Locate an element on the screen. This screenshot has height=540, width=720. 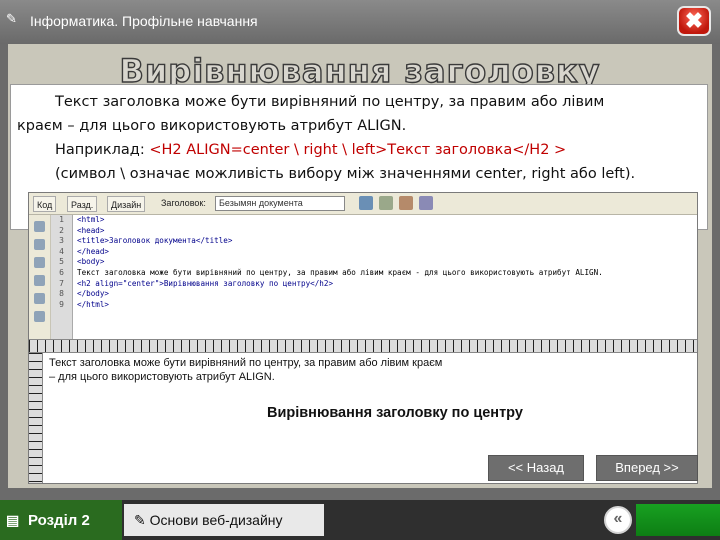
title-label: Заголовок: is located at coordinates (183, 203).